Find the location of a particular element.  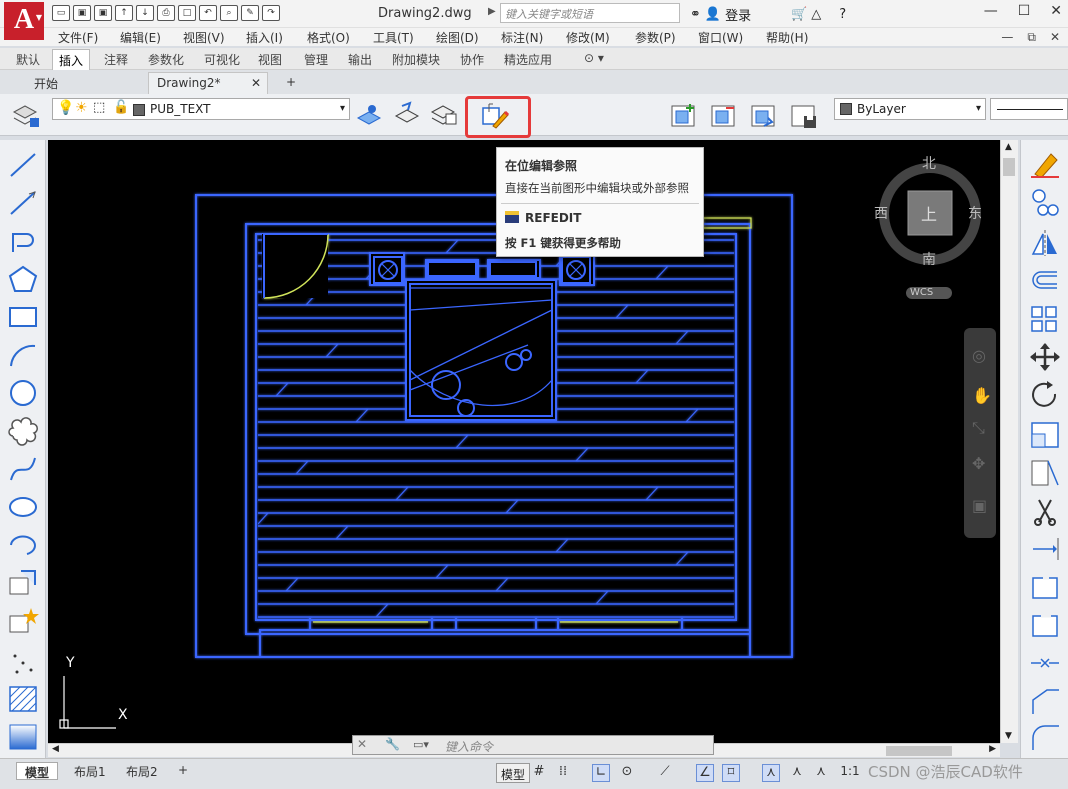

linetype-dropdown is located at coordinates (1029, 109).